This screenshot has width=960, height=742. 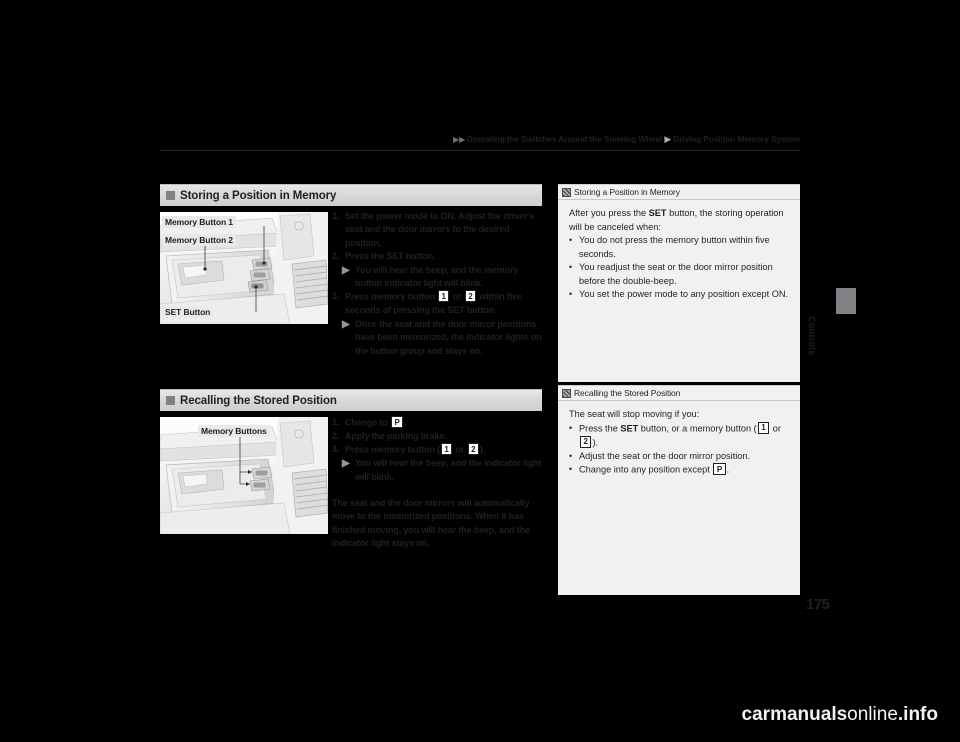 I want to click on callout-set-button: SET Button, so click(x=188, y=312).